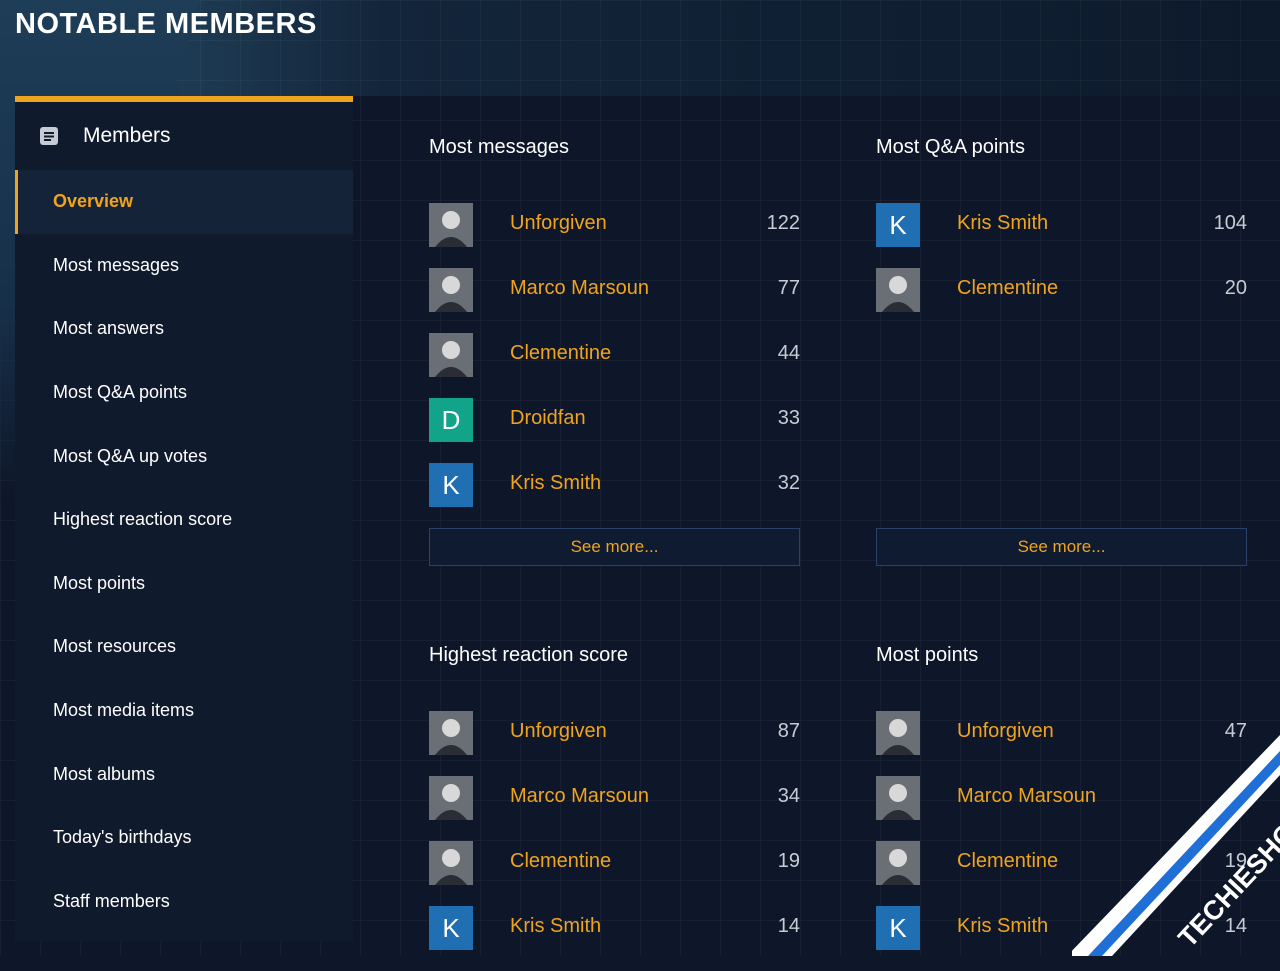 The width and height of the screenshot is (1280, 971). I want to click on sidebar-item-most-messages: Most messages, so click(184, 266).